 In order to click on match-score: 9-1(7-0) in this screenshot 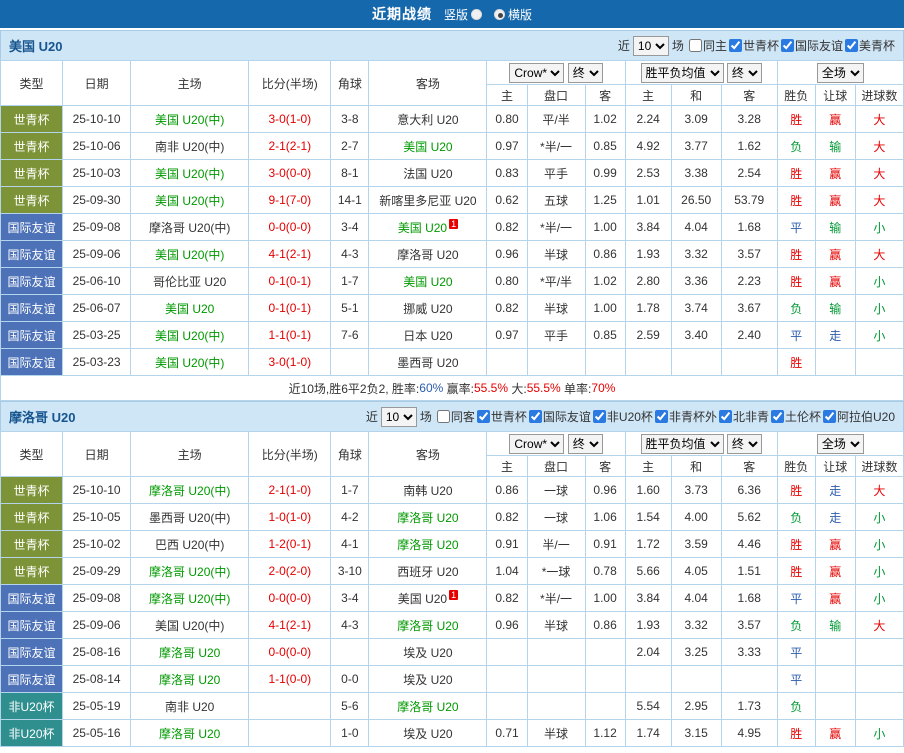, I will do `click(290, 200)`.